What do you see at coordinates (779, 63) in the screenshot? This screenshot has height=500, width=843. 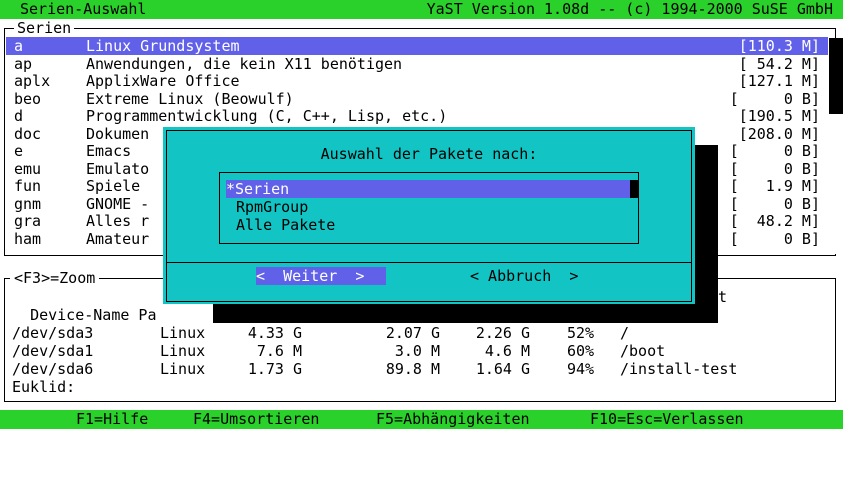 I see `series-size: [ 54.2 M]` at bounding box center [779, 63].